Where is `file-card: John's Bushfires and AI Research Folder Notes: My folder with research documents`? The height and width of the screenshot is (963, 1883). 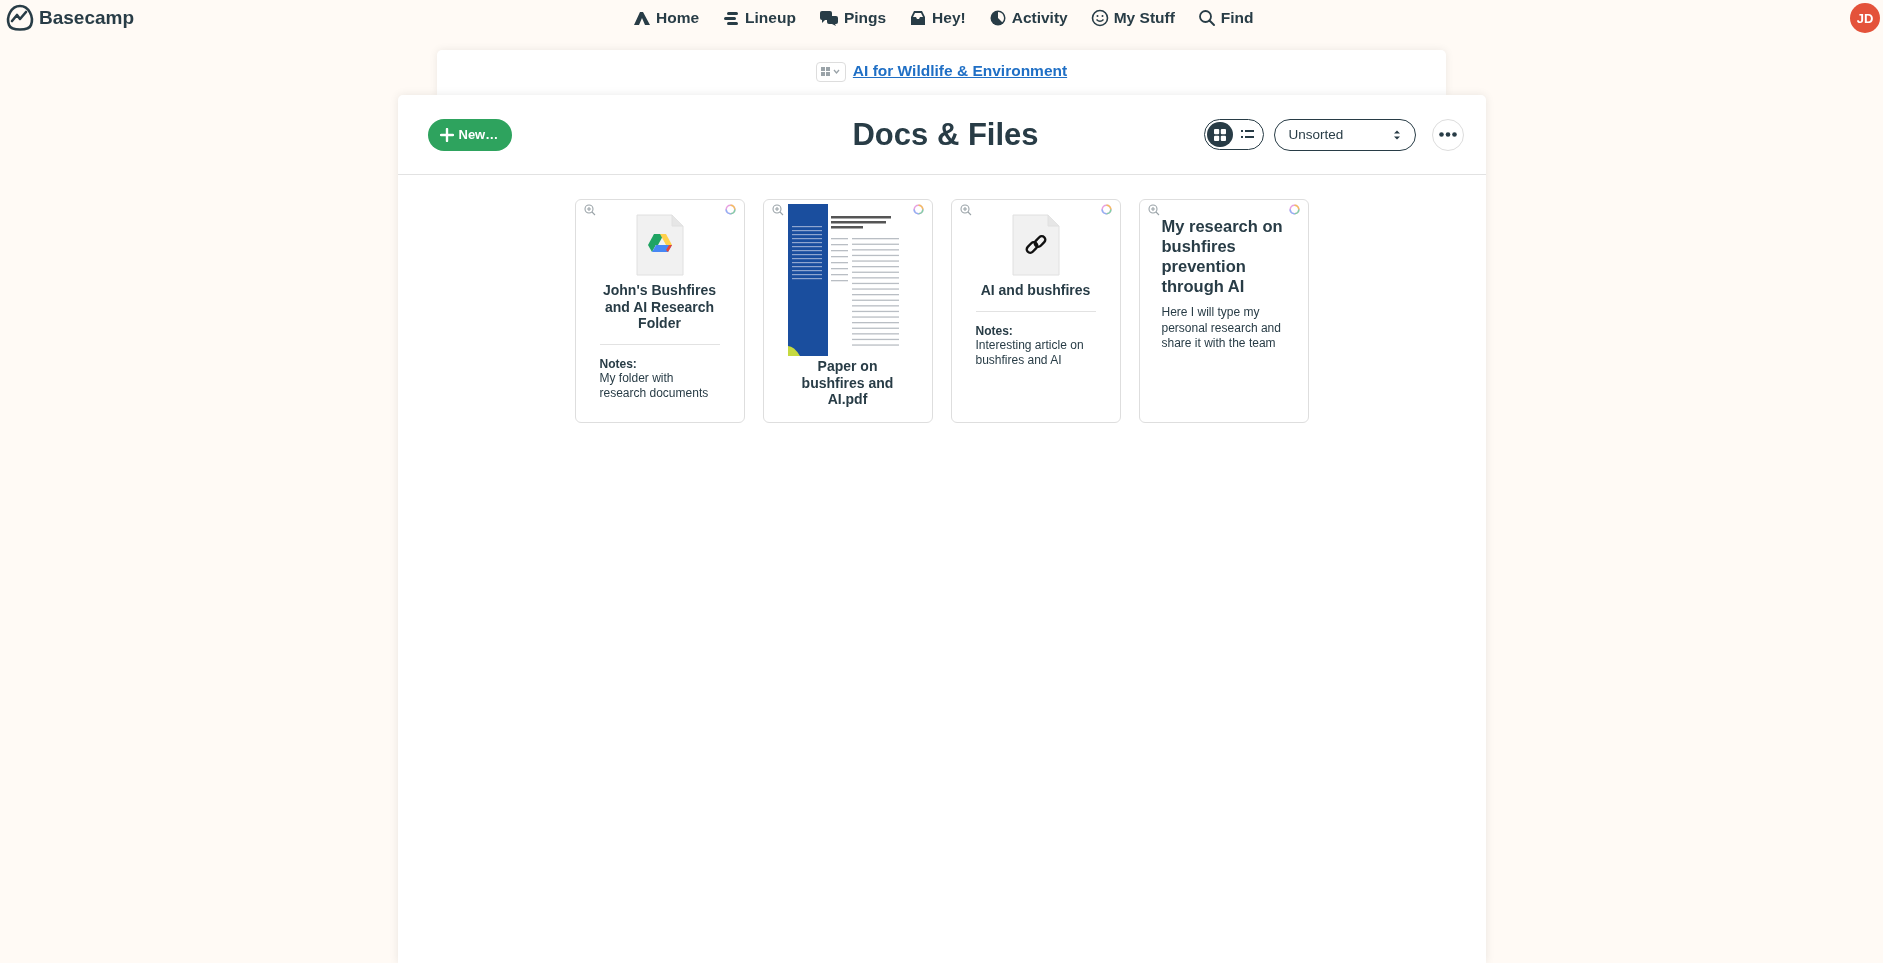 file-card: John's Bushfires and AI Research Folder Notes: My folder with research documents is located at coordinates (659, 311).